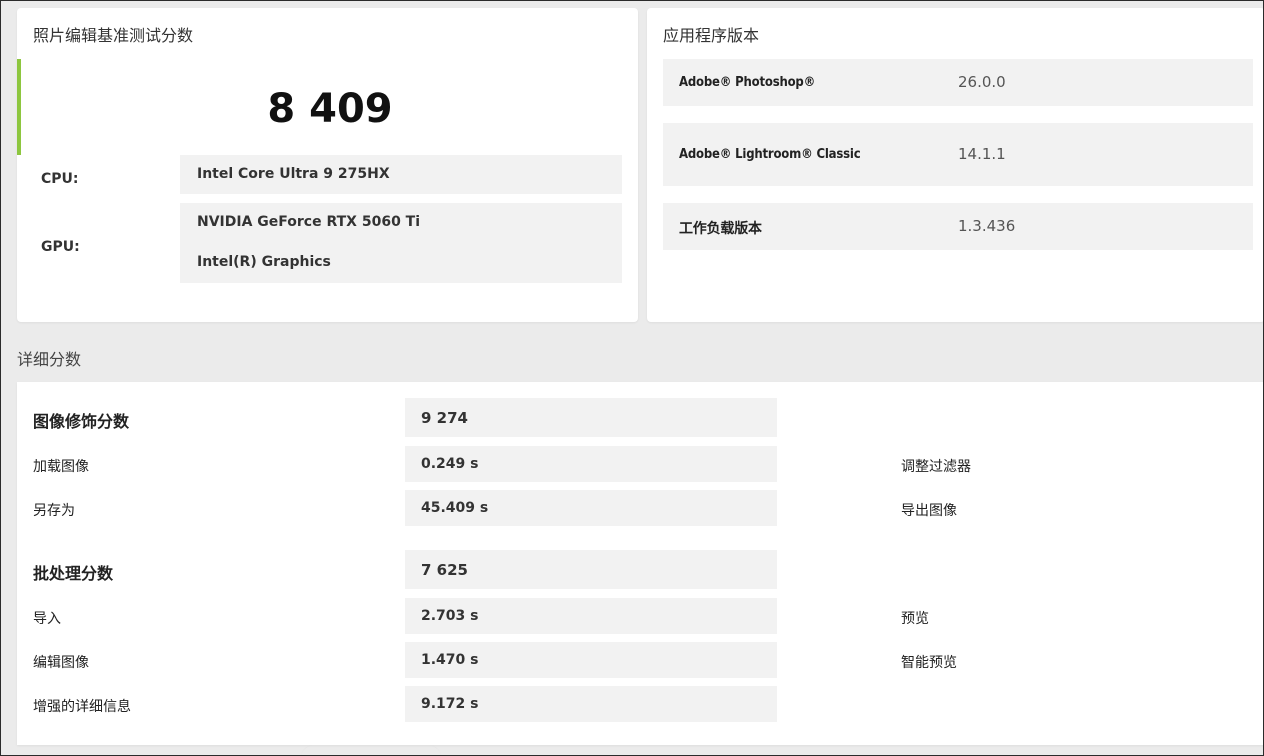 This screenshot has height=756, width=1264. I want to click on score-card-title: 照片编辑基准测试分数, so click(113, 35).